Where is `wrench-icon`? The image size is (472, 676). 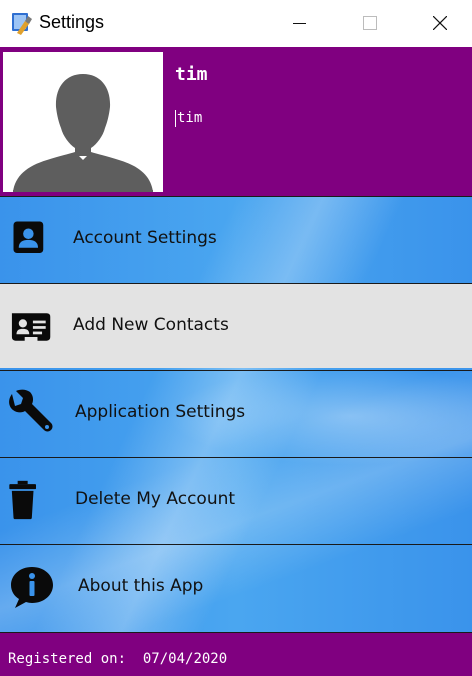
wrench-icon is located at coordinates (31, 410).